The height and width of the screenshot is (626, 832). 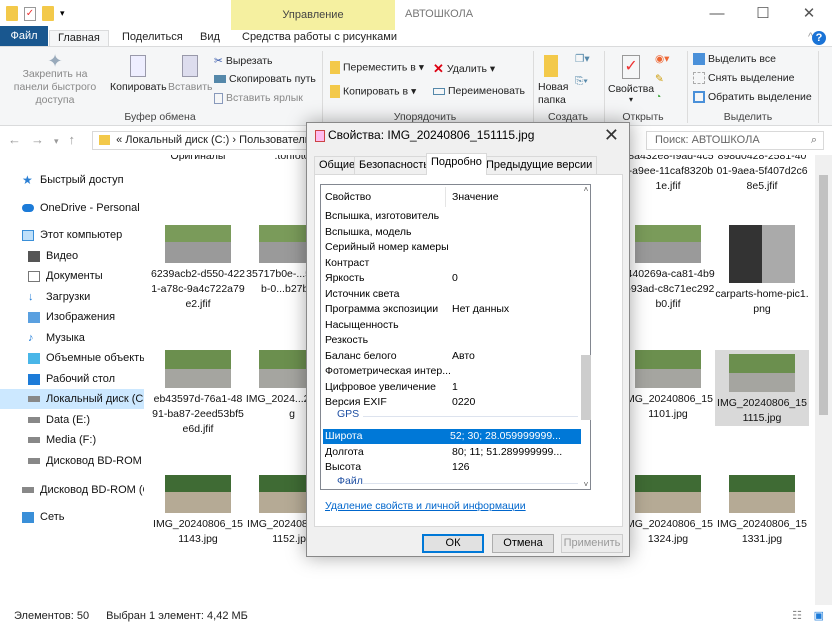 What do you see at coordinates (258, 98) in the screenshot?
I see `paste-shortcut-button: Вставить ярлык` at bounding box center [258, 98].